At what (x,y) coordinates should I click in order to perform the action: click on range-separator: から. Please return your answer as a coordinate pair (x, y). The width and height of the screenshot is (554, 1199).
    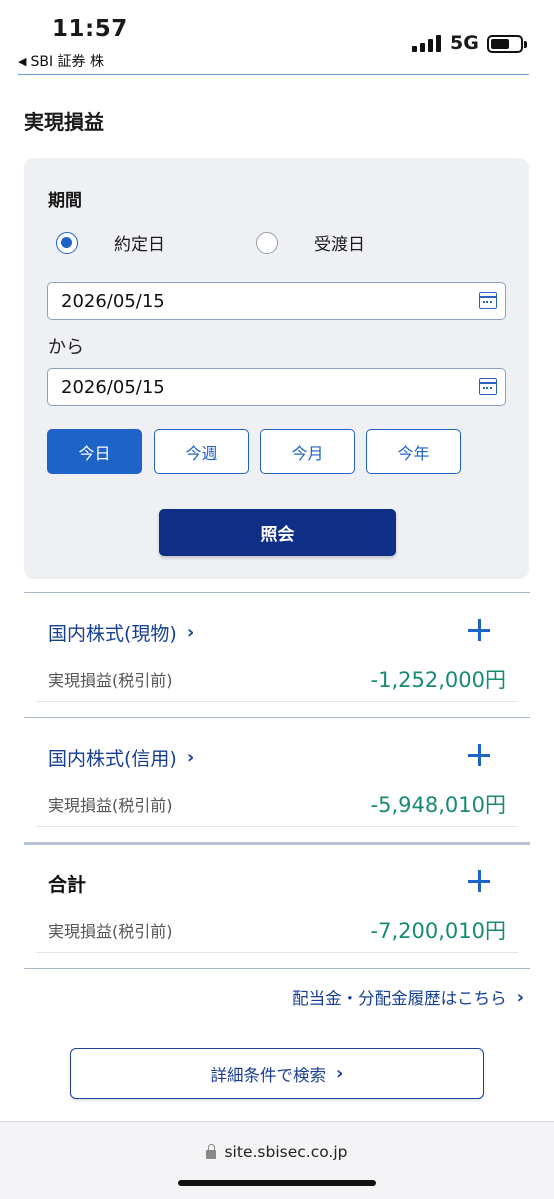
    Looking at the image, I should click on (66, 347).